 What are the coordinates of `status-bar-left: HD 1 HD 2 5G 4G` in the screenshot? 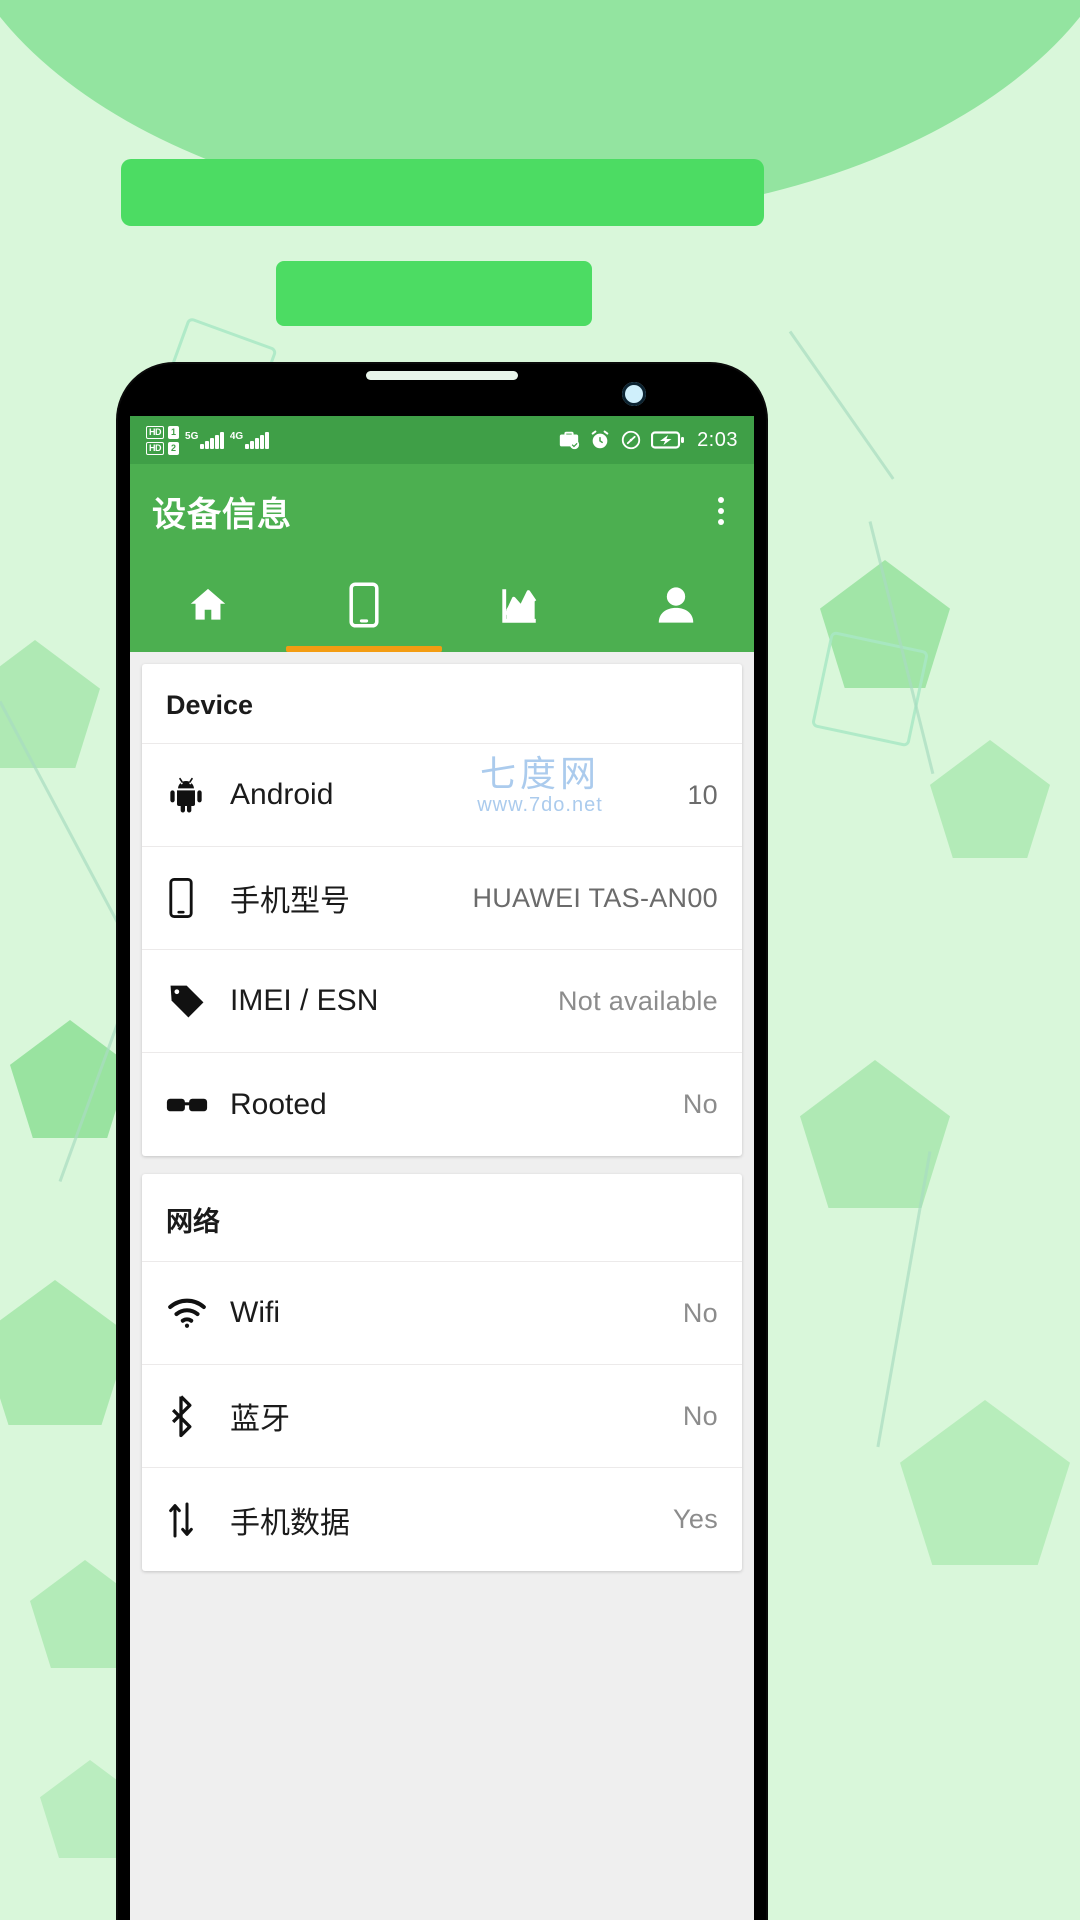 It's located at (207, 440).